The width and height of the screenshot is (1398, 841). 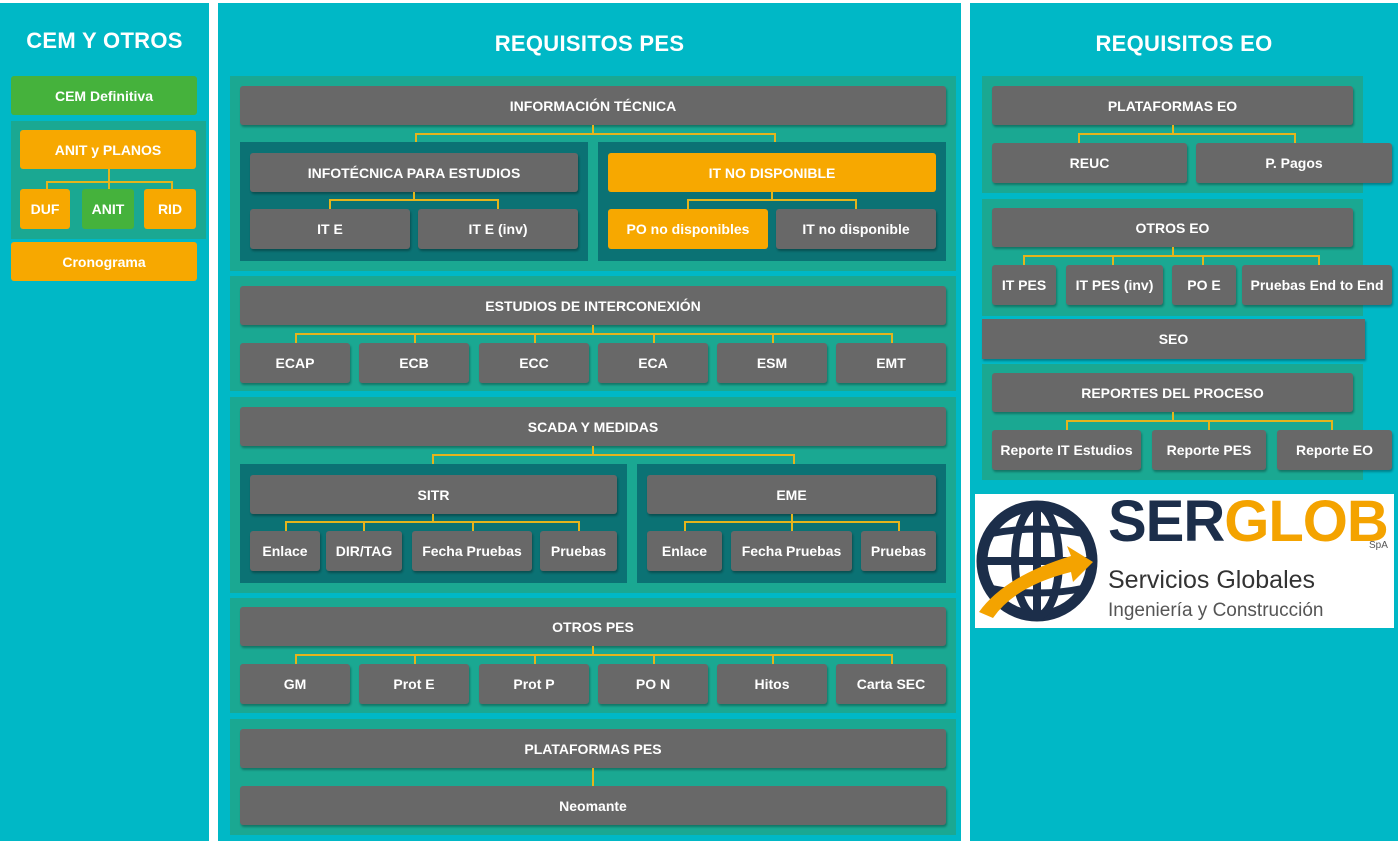 I want to click on eme-fecha-pruebas-box: Fecha Pruebas, so click(x=791, y=551).